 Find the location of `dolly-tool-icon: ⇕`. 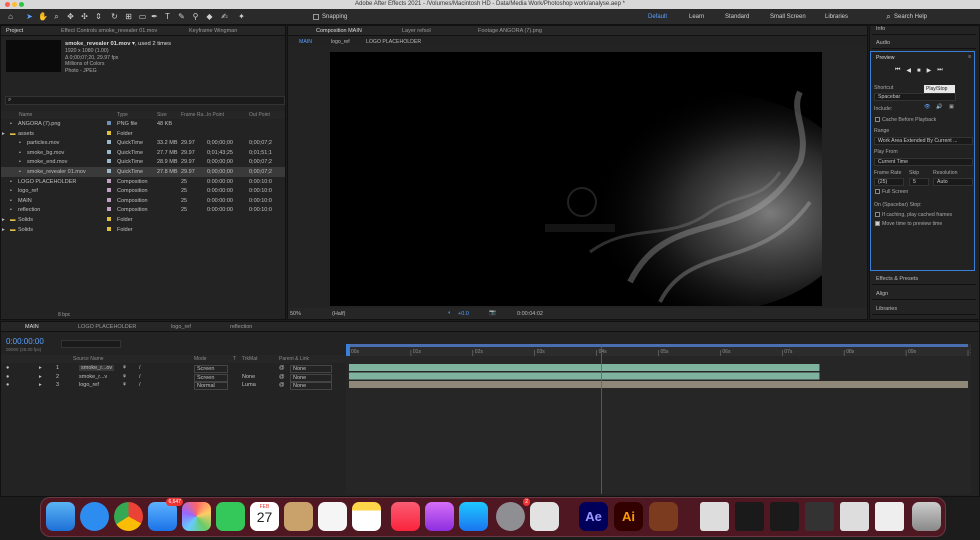

dolly-tool-icon: ⇕ is located at coordinates (98, 16).